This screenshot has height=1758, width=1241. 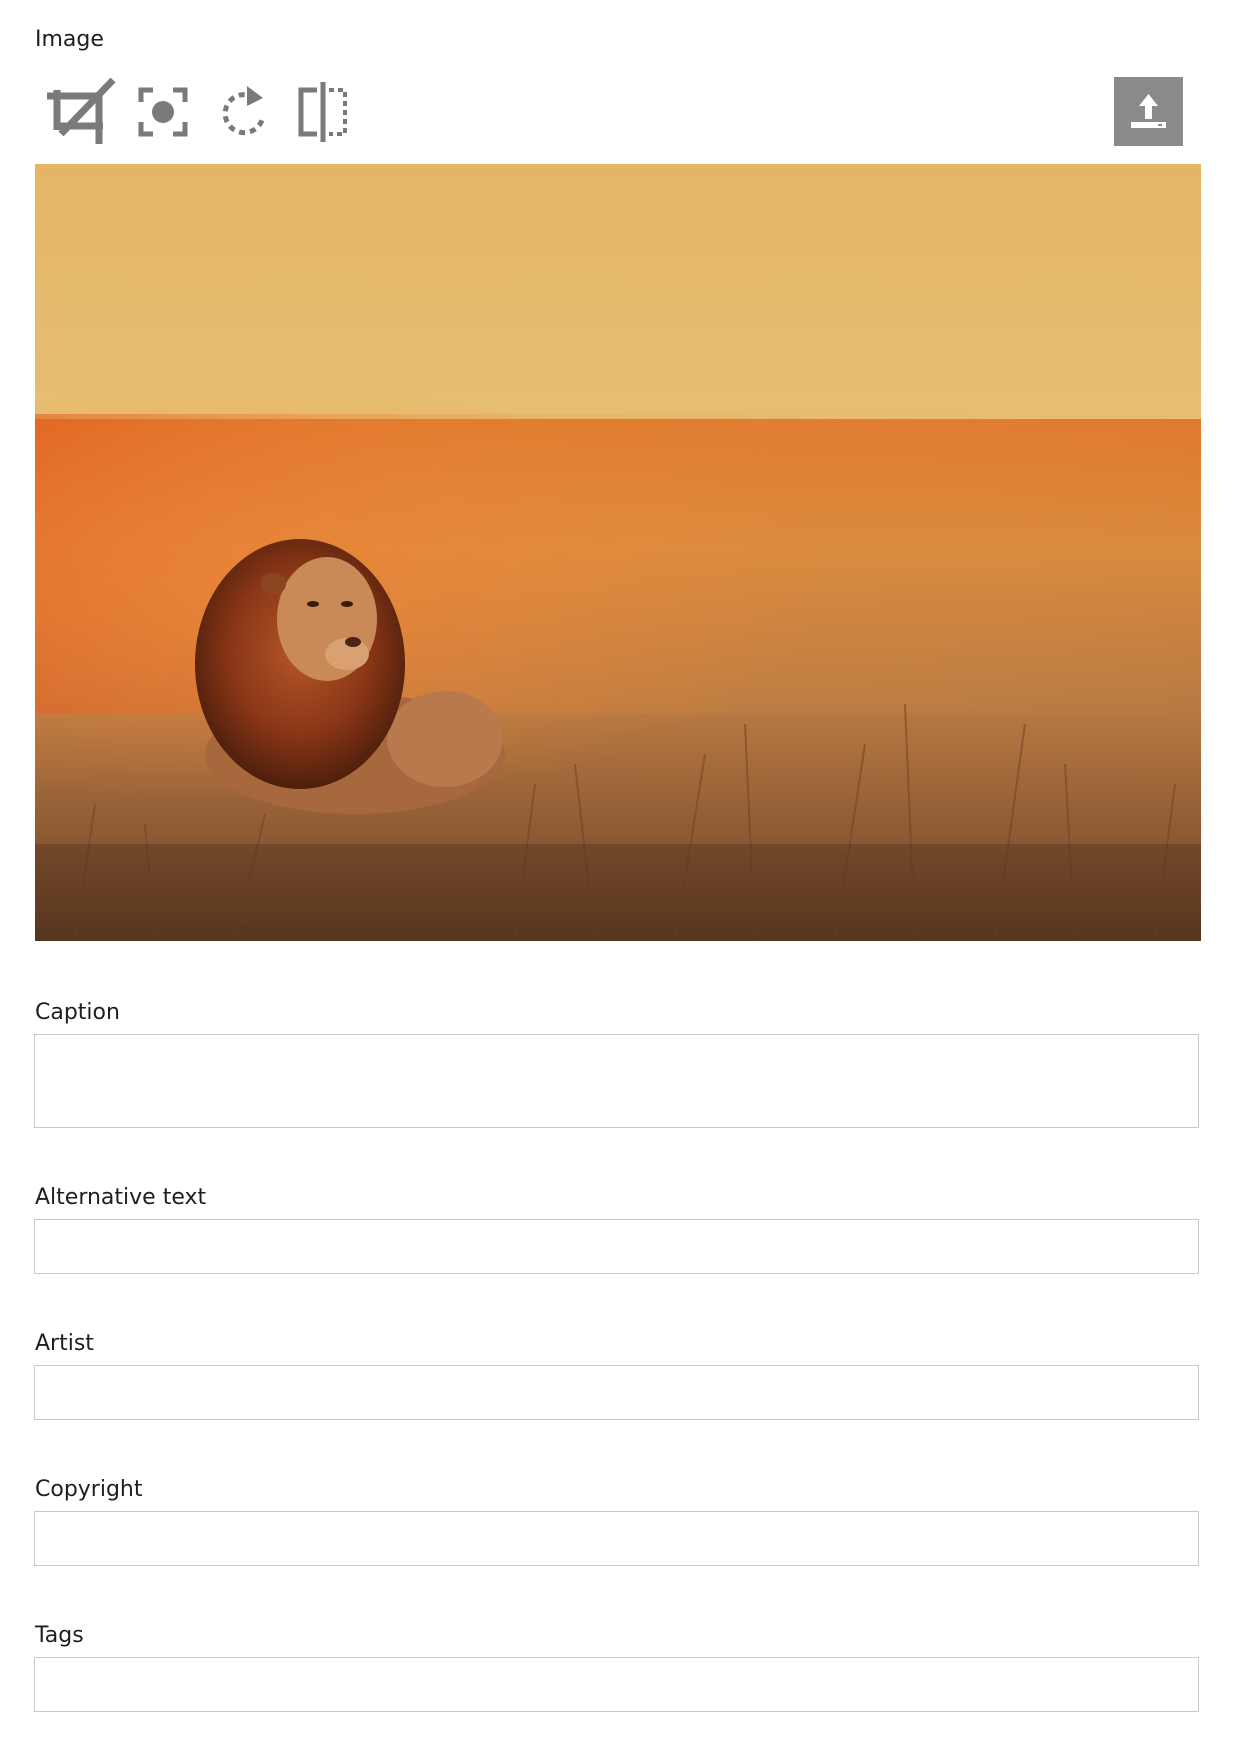 I want to click on artist-input, so click(x=616, y=1392).